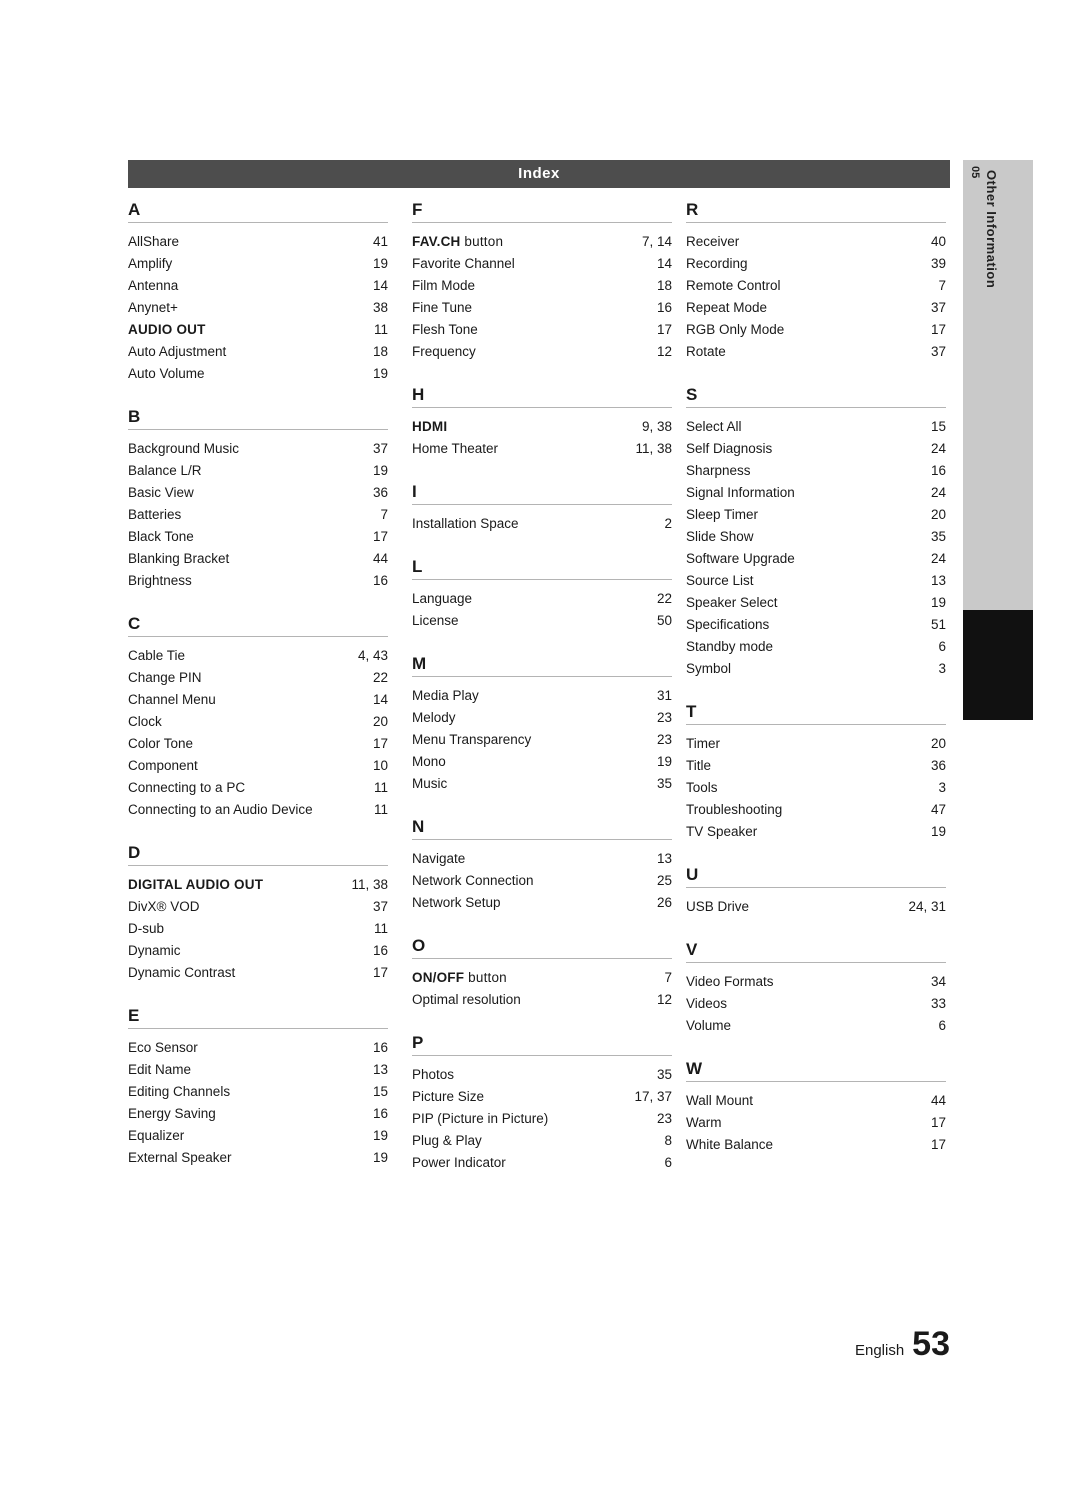  What do you see at coordinates (258, 1070) in the screenshot?
I see `index-entry: Edit Name 13` at bounding box center [258, 1070].